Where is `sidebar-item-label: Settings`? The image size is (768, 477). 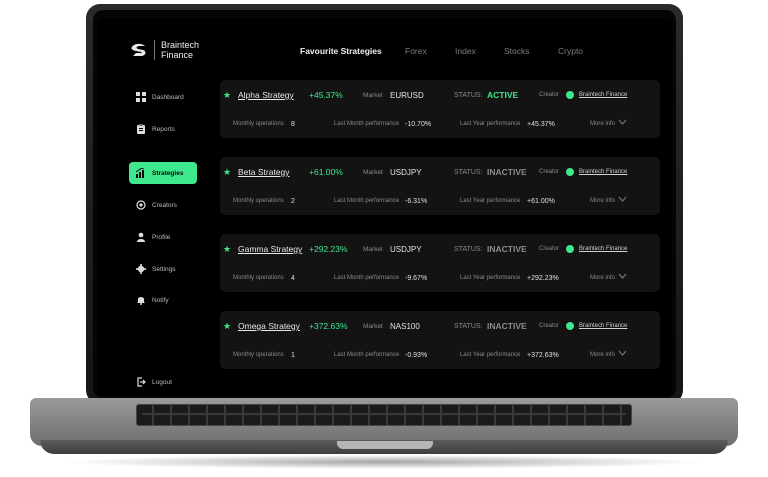
sidebar-item-label: Settings is located at coordinates (164, 269).